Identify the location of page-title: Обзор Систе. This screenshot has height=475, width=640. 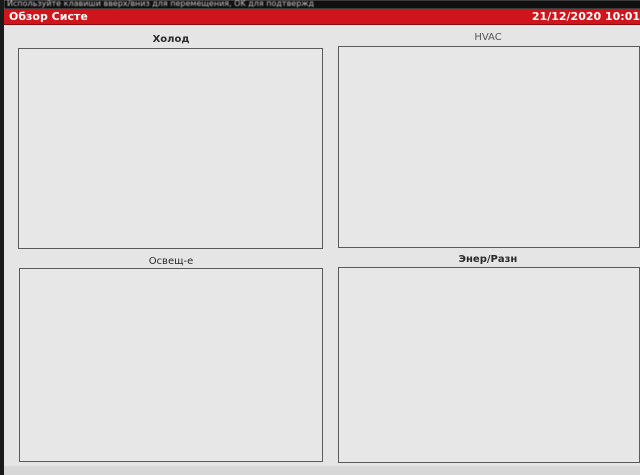
(48, 16).